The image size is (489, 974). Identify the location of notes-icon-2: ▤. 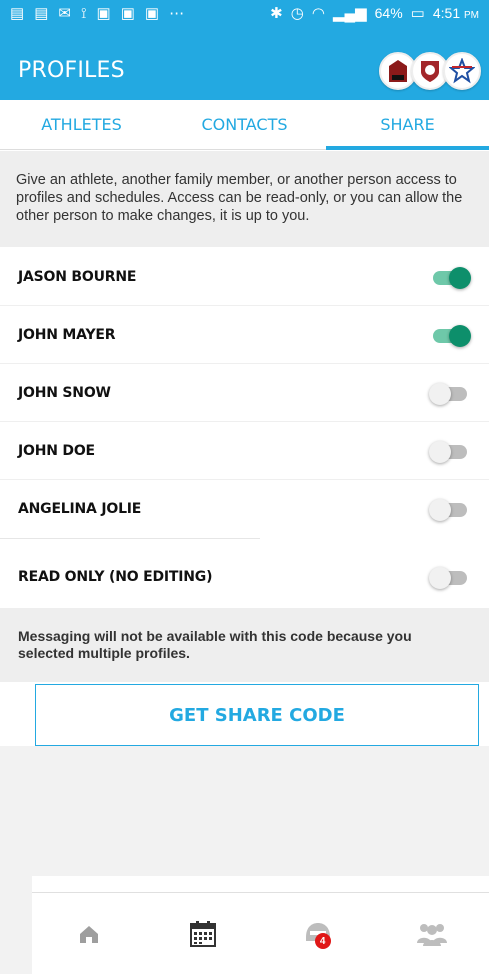
(41, 13).